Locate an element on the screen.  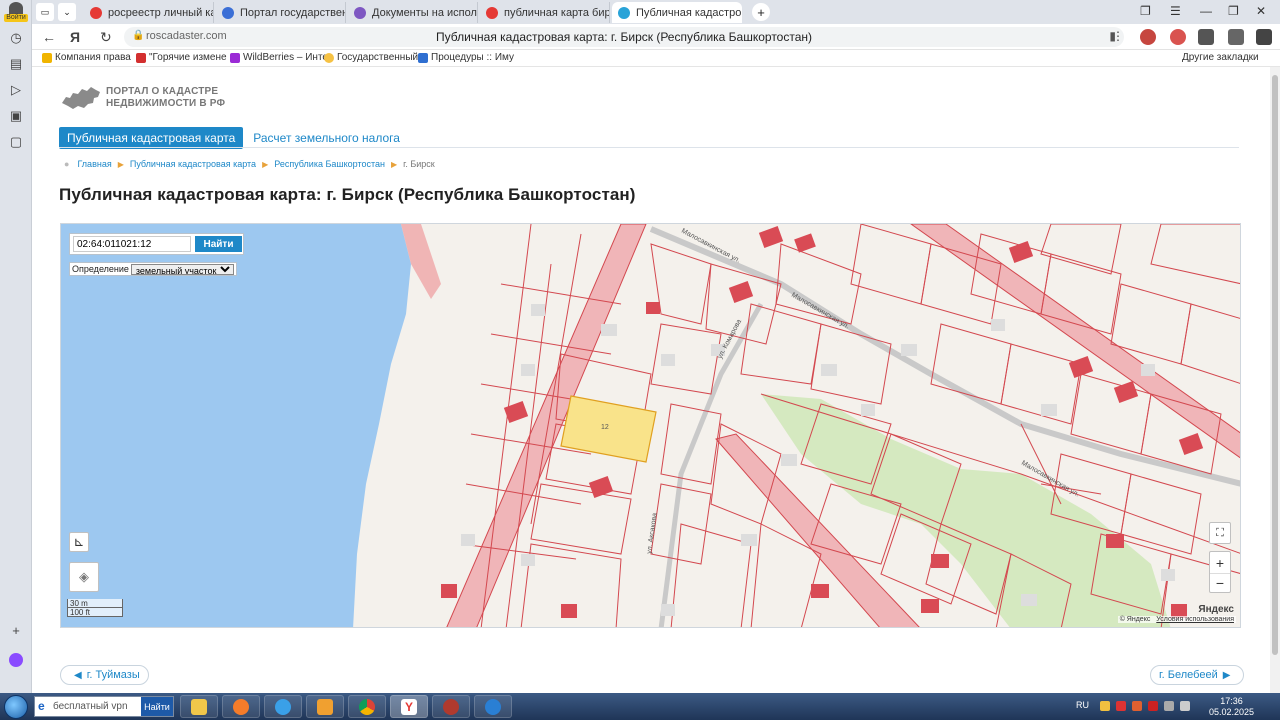
network-icon is located at coordinates (1169, 706).